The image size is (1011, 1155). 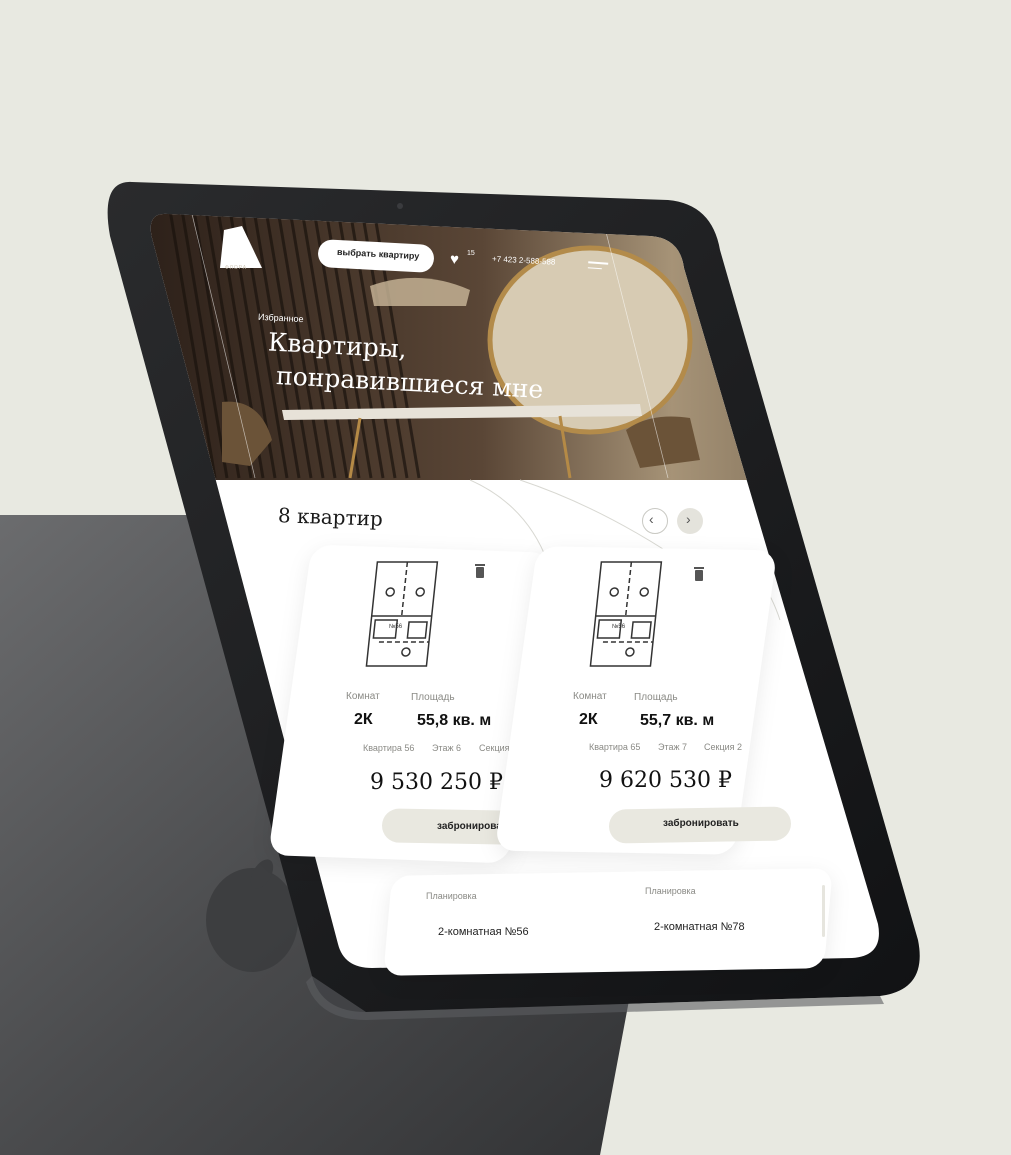 What do you see at coordinates (823, 911) in the screenshot?
I see `table-scrollbar` at bounding box center [823, 911].